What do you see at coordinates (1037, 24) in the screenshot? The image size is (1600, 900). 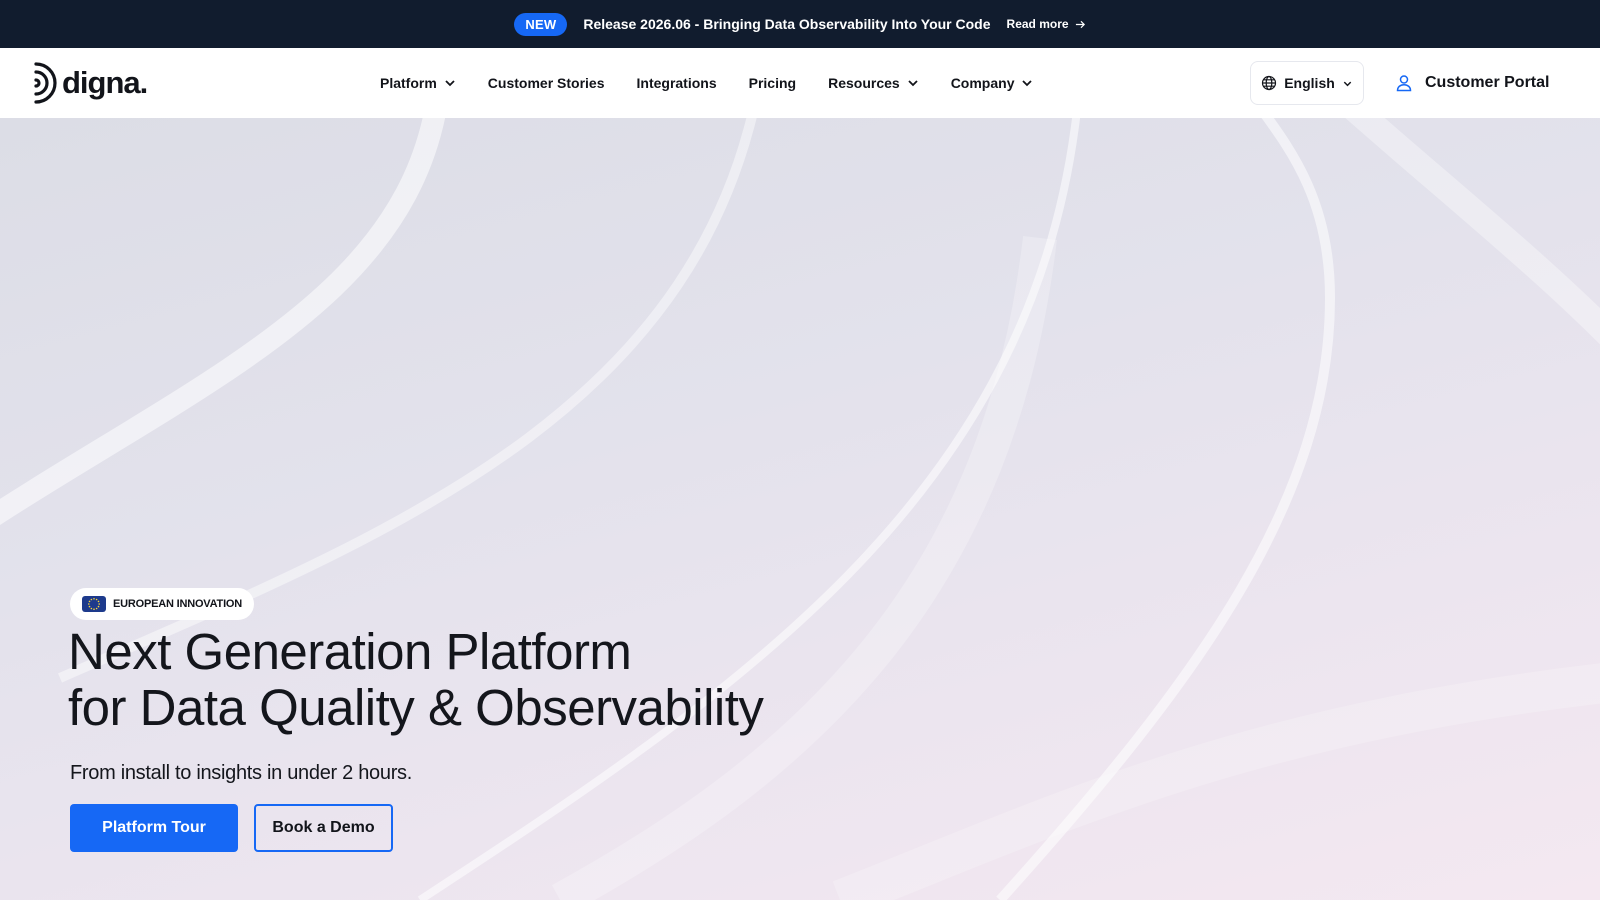 I see `read-more-label: Read more` at bounding box center [1037, 24].